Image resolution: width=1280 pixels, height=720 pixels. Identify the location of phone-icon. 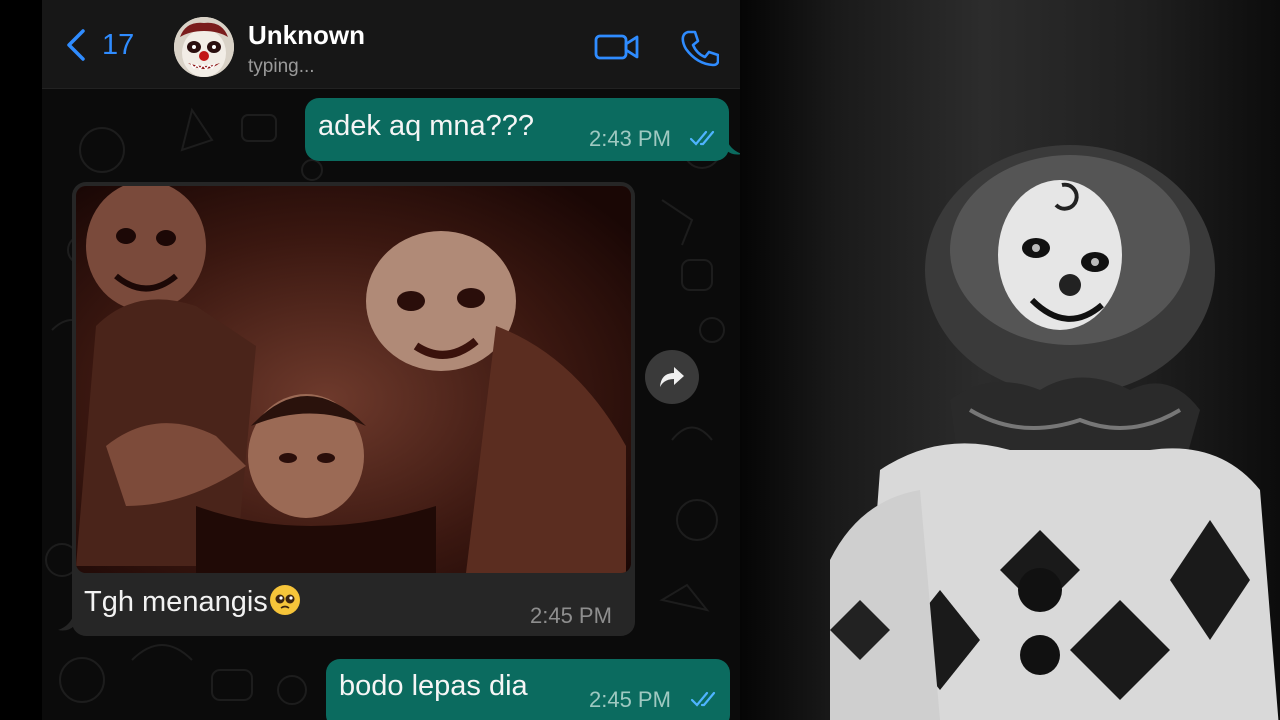
(699, 48).